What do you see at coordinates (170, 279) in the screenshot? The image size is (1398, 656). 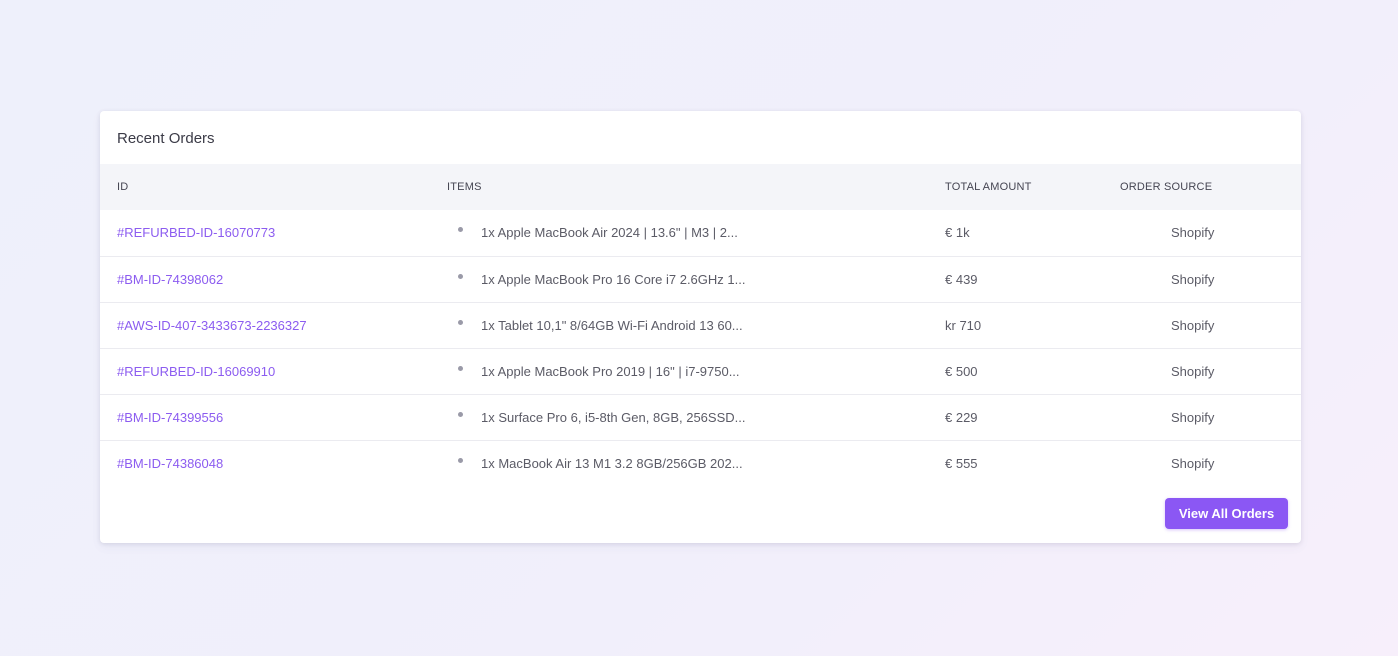 I see `order-id-link: #BM-ID-74398062` at bounding box center [170, 279].